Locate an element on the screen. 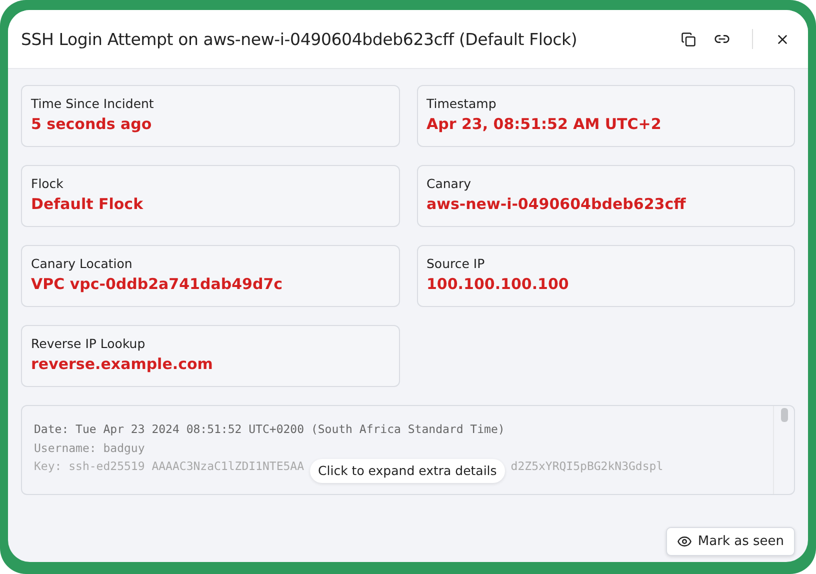 Image resolution: width=816 pixels, height=574 pixels. field-label: Canary is located at coordinates (449, 183).